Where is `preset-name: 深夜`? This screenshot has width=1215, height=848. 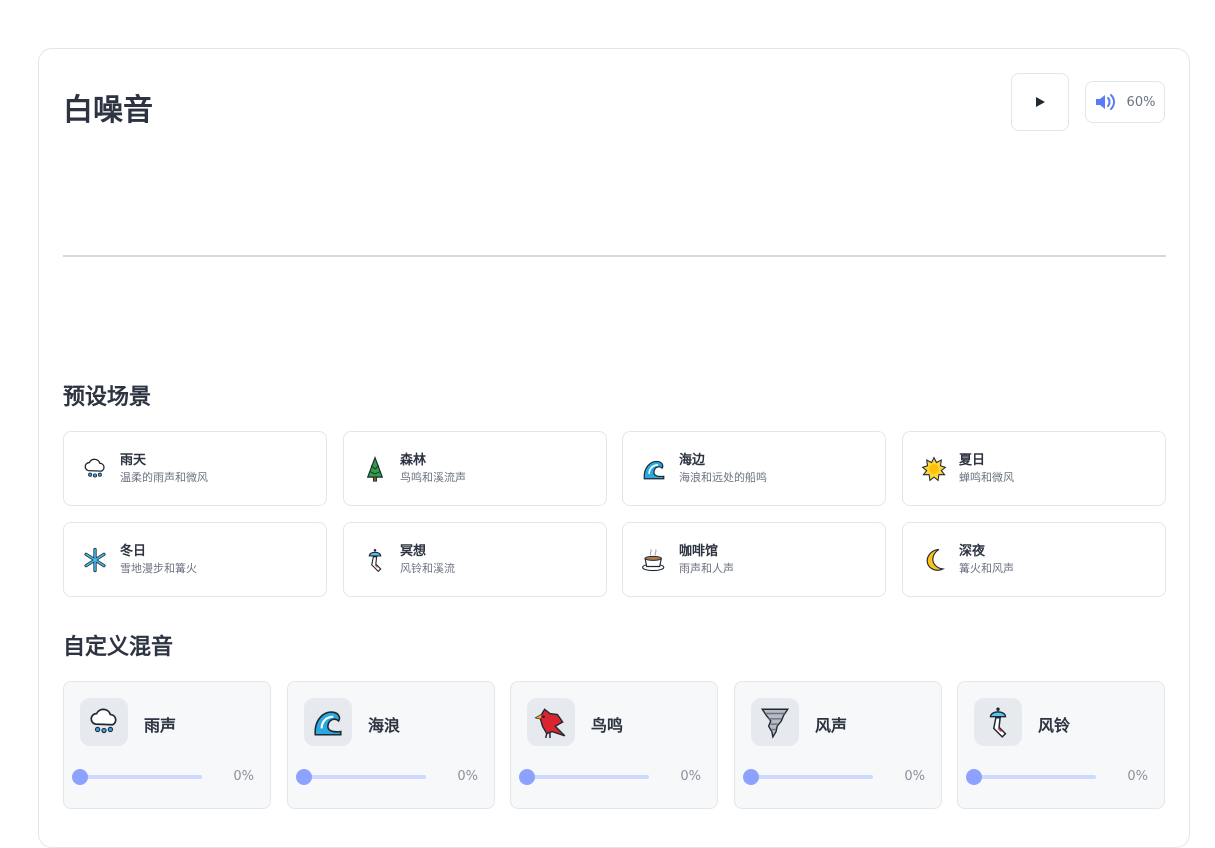 preset-name: 深夜 is located at coordinates (972, 551).